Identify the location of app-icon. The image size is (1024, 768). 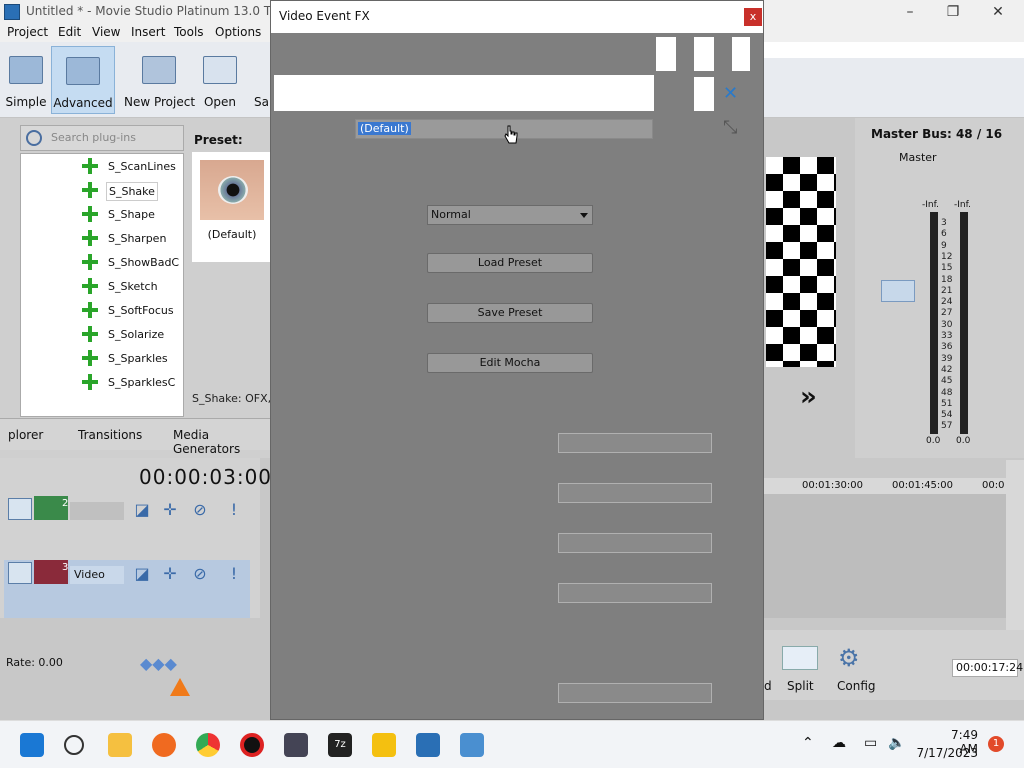
(472, 745).